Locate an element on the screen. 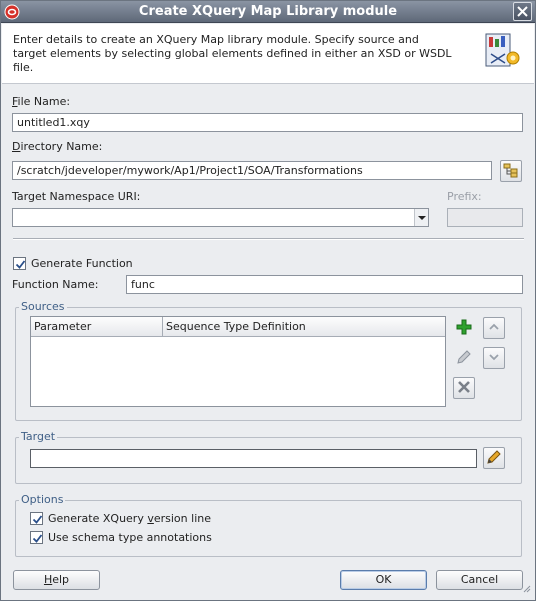  title-bar: Create XQuery Map Library module is located at coordinates (268, 12).